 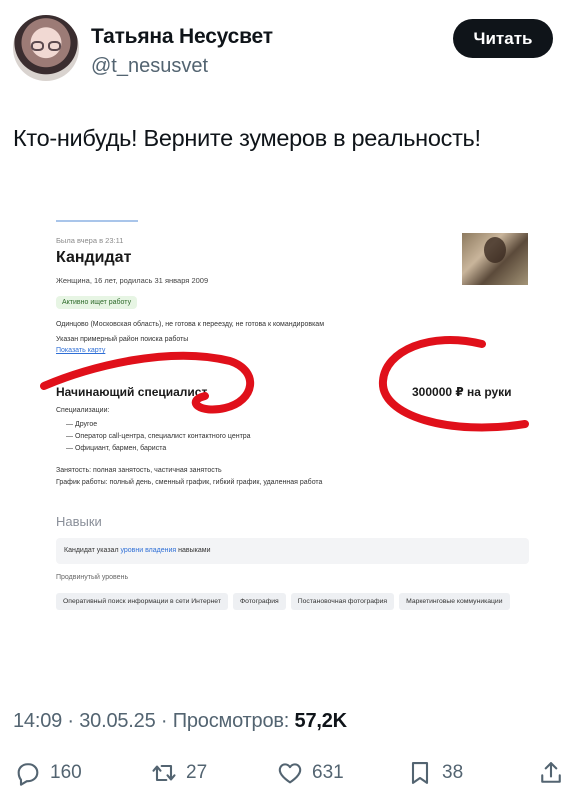 What do you see at coordinates (149, 66) in the screenshot?
I see `author-handle: @t_nesusvet` at bounding box center [149, 66].